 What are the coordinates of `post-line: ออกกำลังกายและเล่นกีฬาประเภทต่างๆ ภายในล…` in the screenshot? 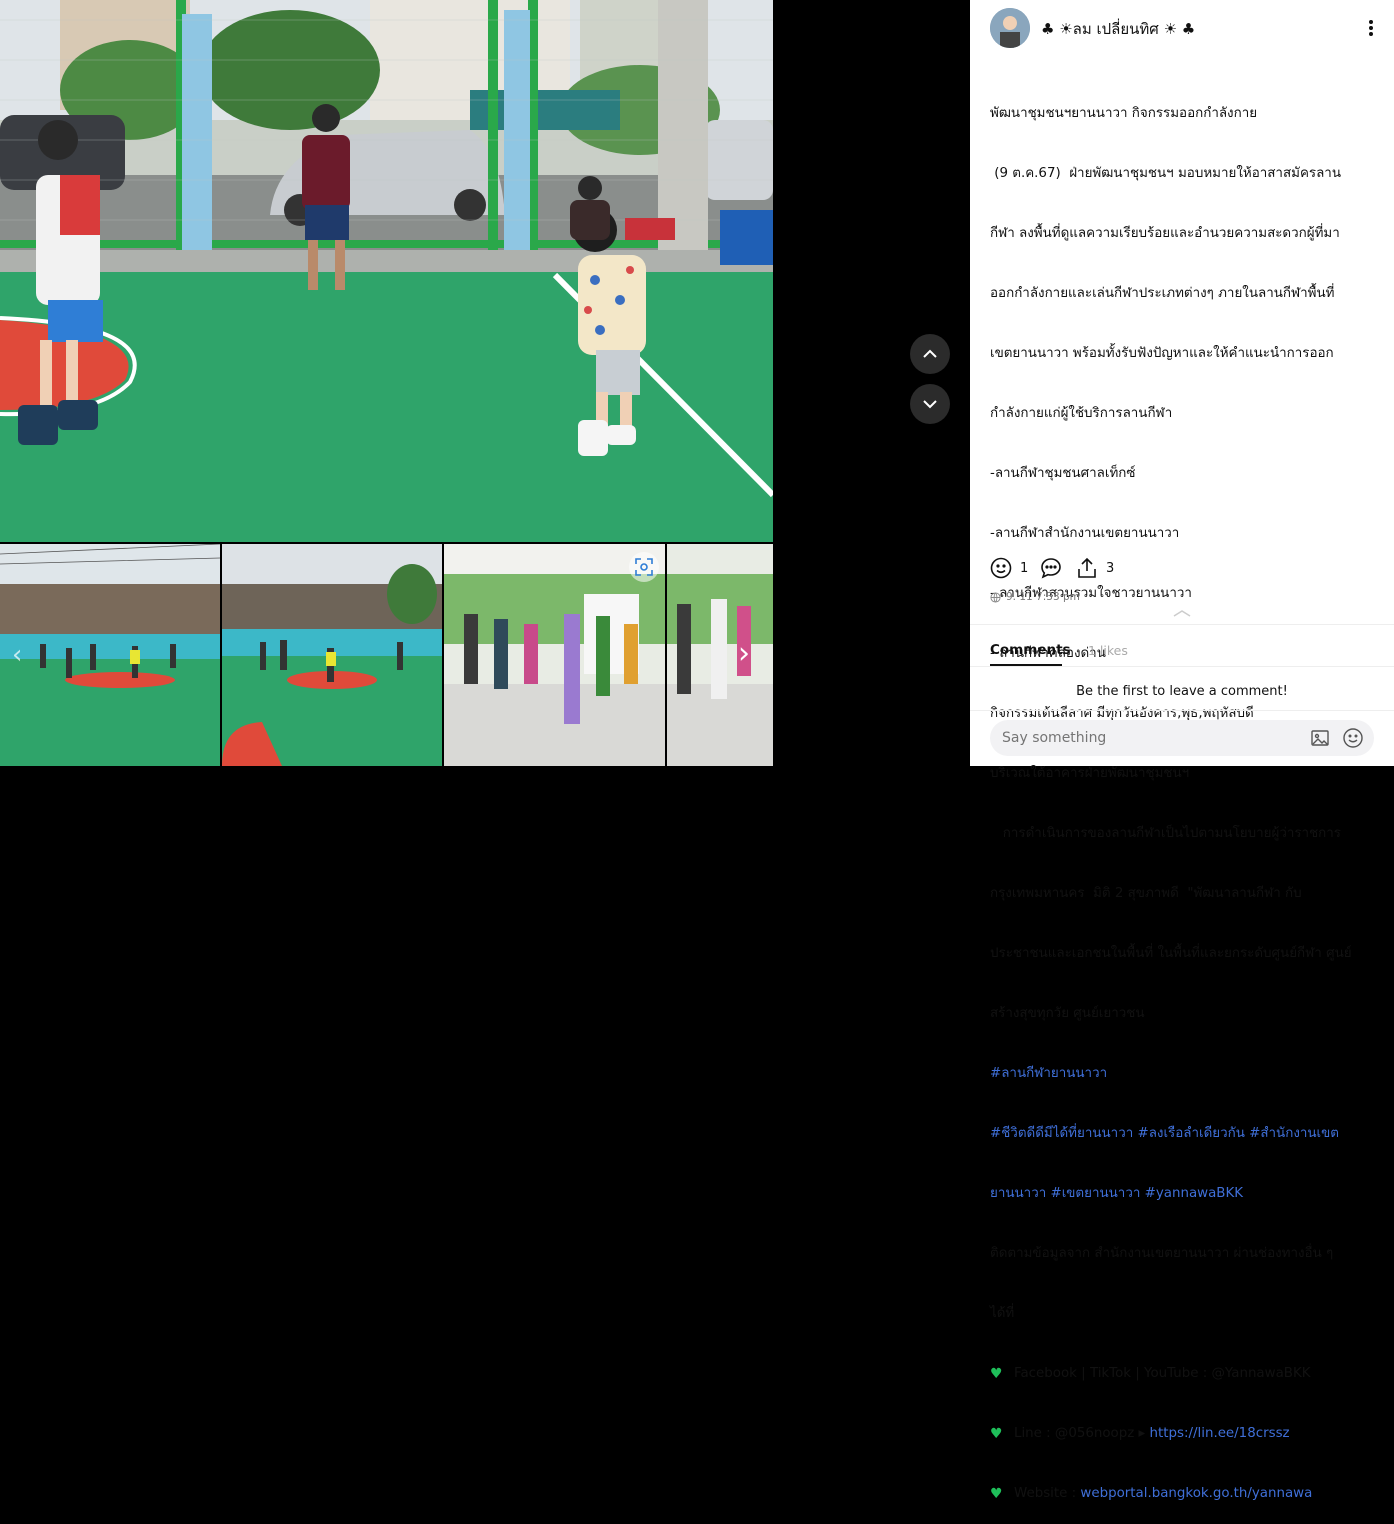 It's located at (1162, 293).